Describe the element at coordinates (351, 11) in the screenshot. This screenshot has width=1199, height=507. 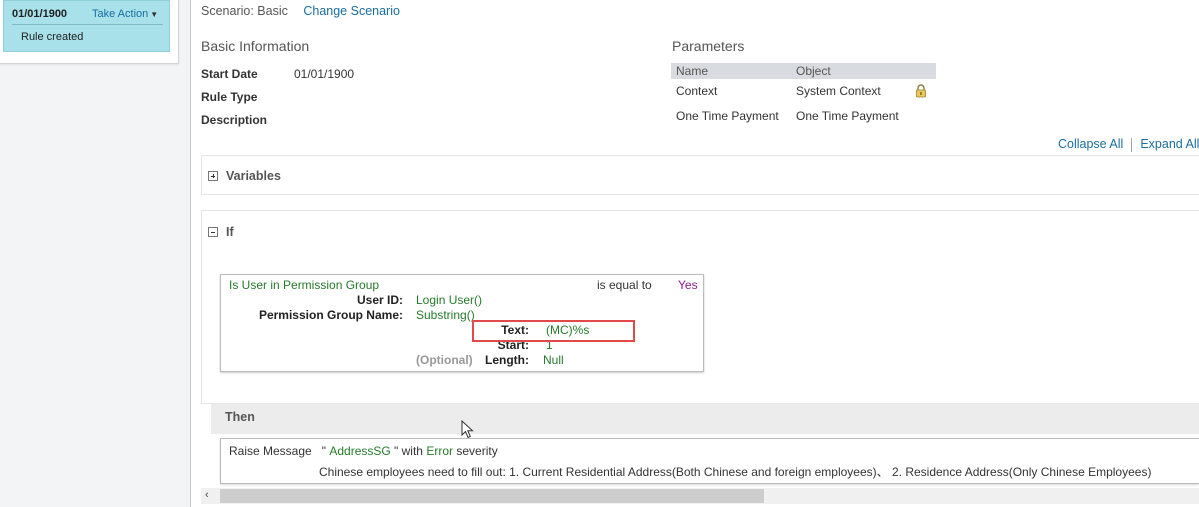
I see `change-scenario-link: Change Scenario` at that location.